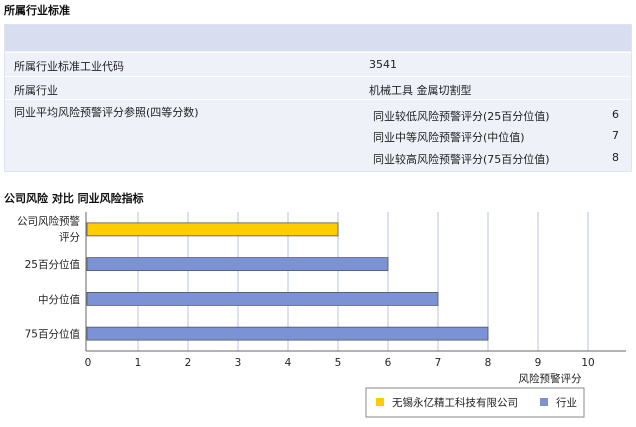 This screenshot has width=636, height=427. What do you see at coordinates (488, 363) in the screenshot?
I see `x-tick-label: 8` at bounding box center [488, 363].